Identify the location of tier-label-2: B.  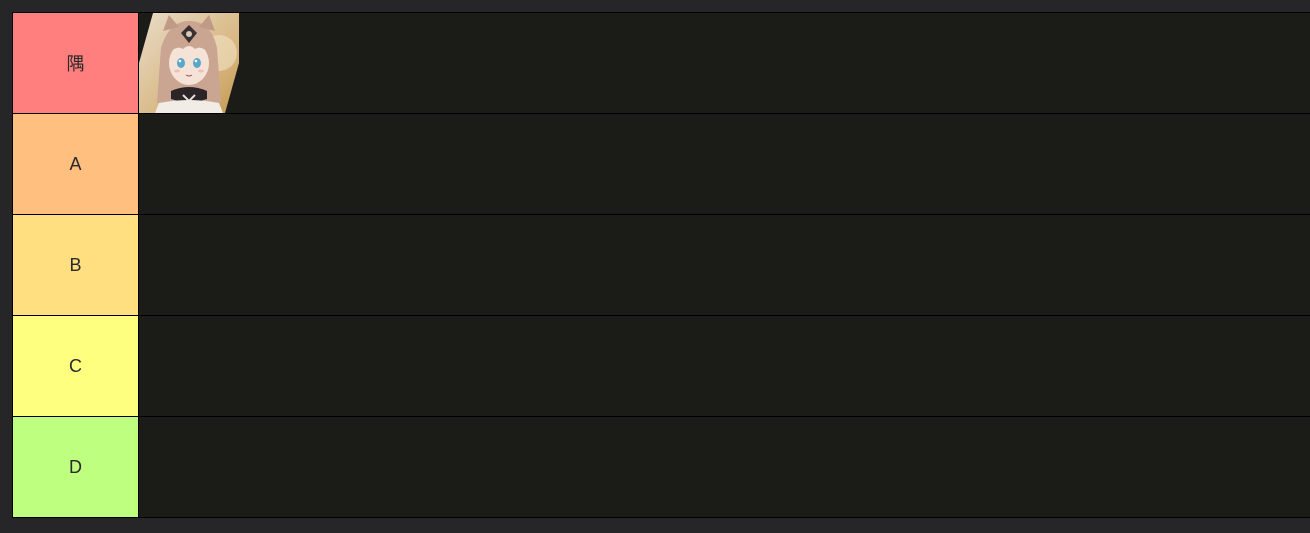
(75, 265).